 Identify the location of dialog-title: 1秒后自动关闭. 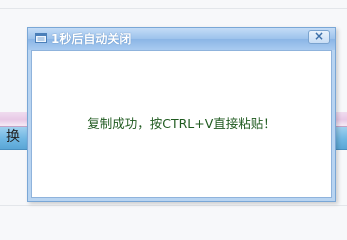
(91, 39).